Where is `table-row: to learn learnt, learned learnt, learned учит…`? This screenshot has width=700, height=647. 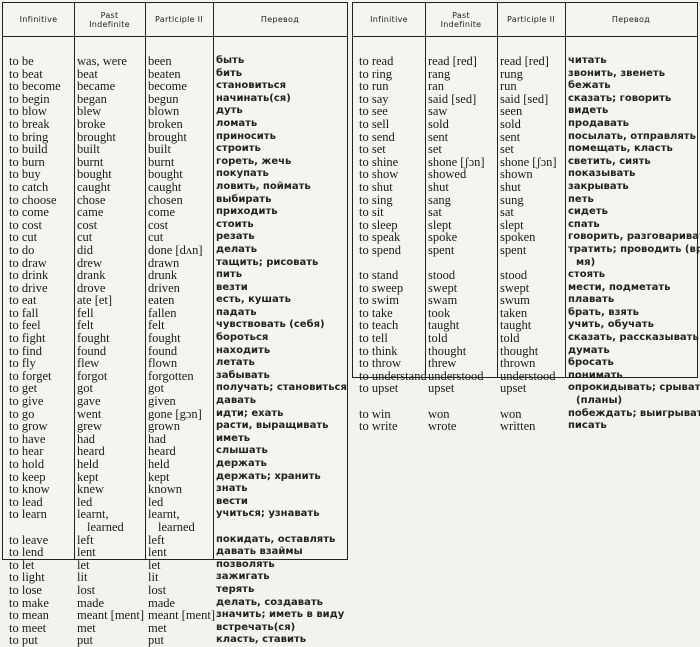
table-row: to learn learnt, learned learnt, learned учит… is located at coordinates (175, 520).